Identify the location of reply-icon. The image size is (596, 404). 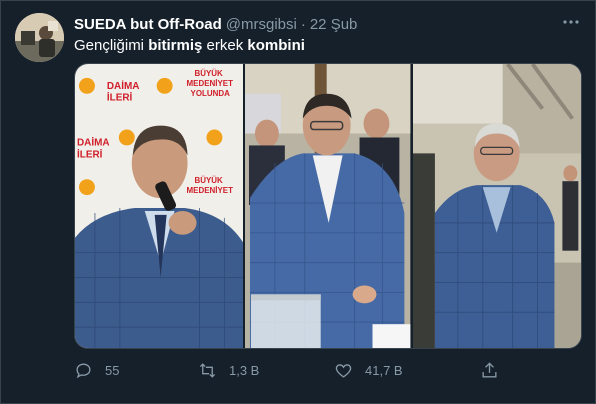
(83, 370).